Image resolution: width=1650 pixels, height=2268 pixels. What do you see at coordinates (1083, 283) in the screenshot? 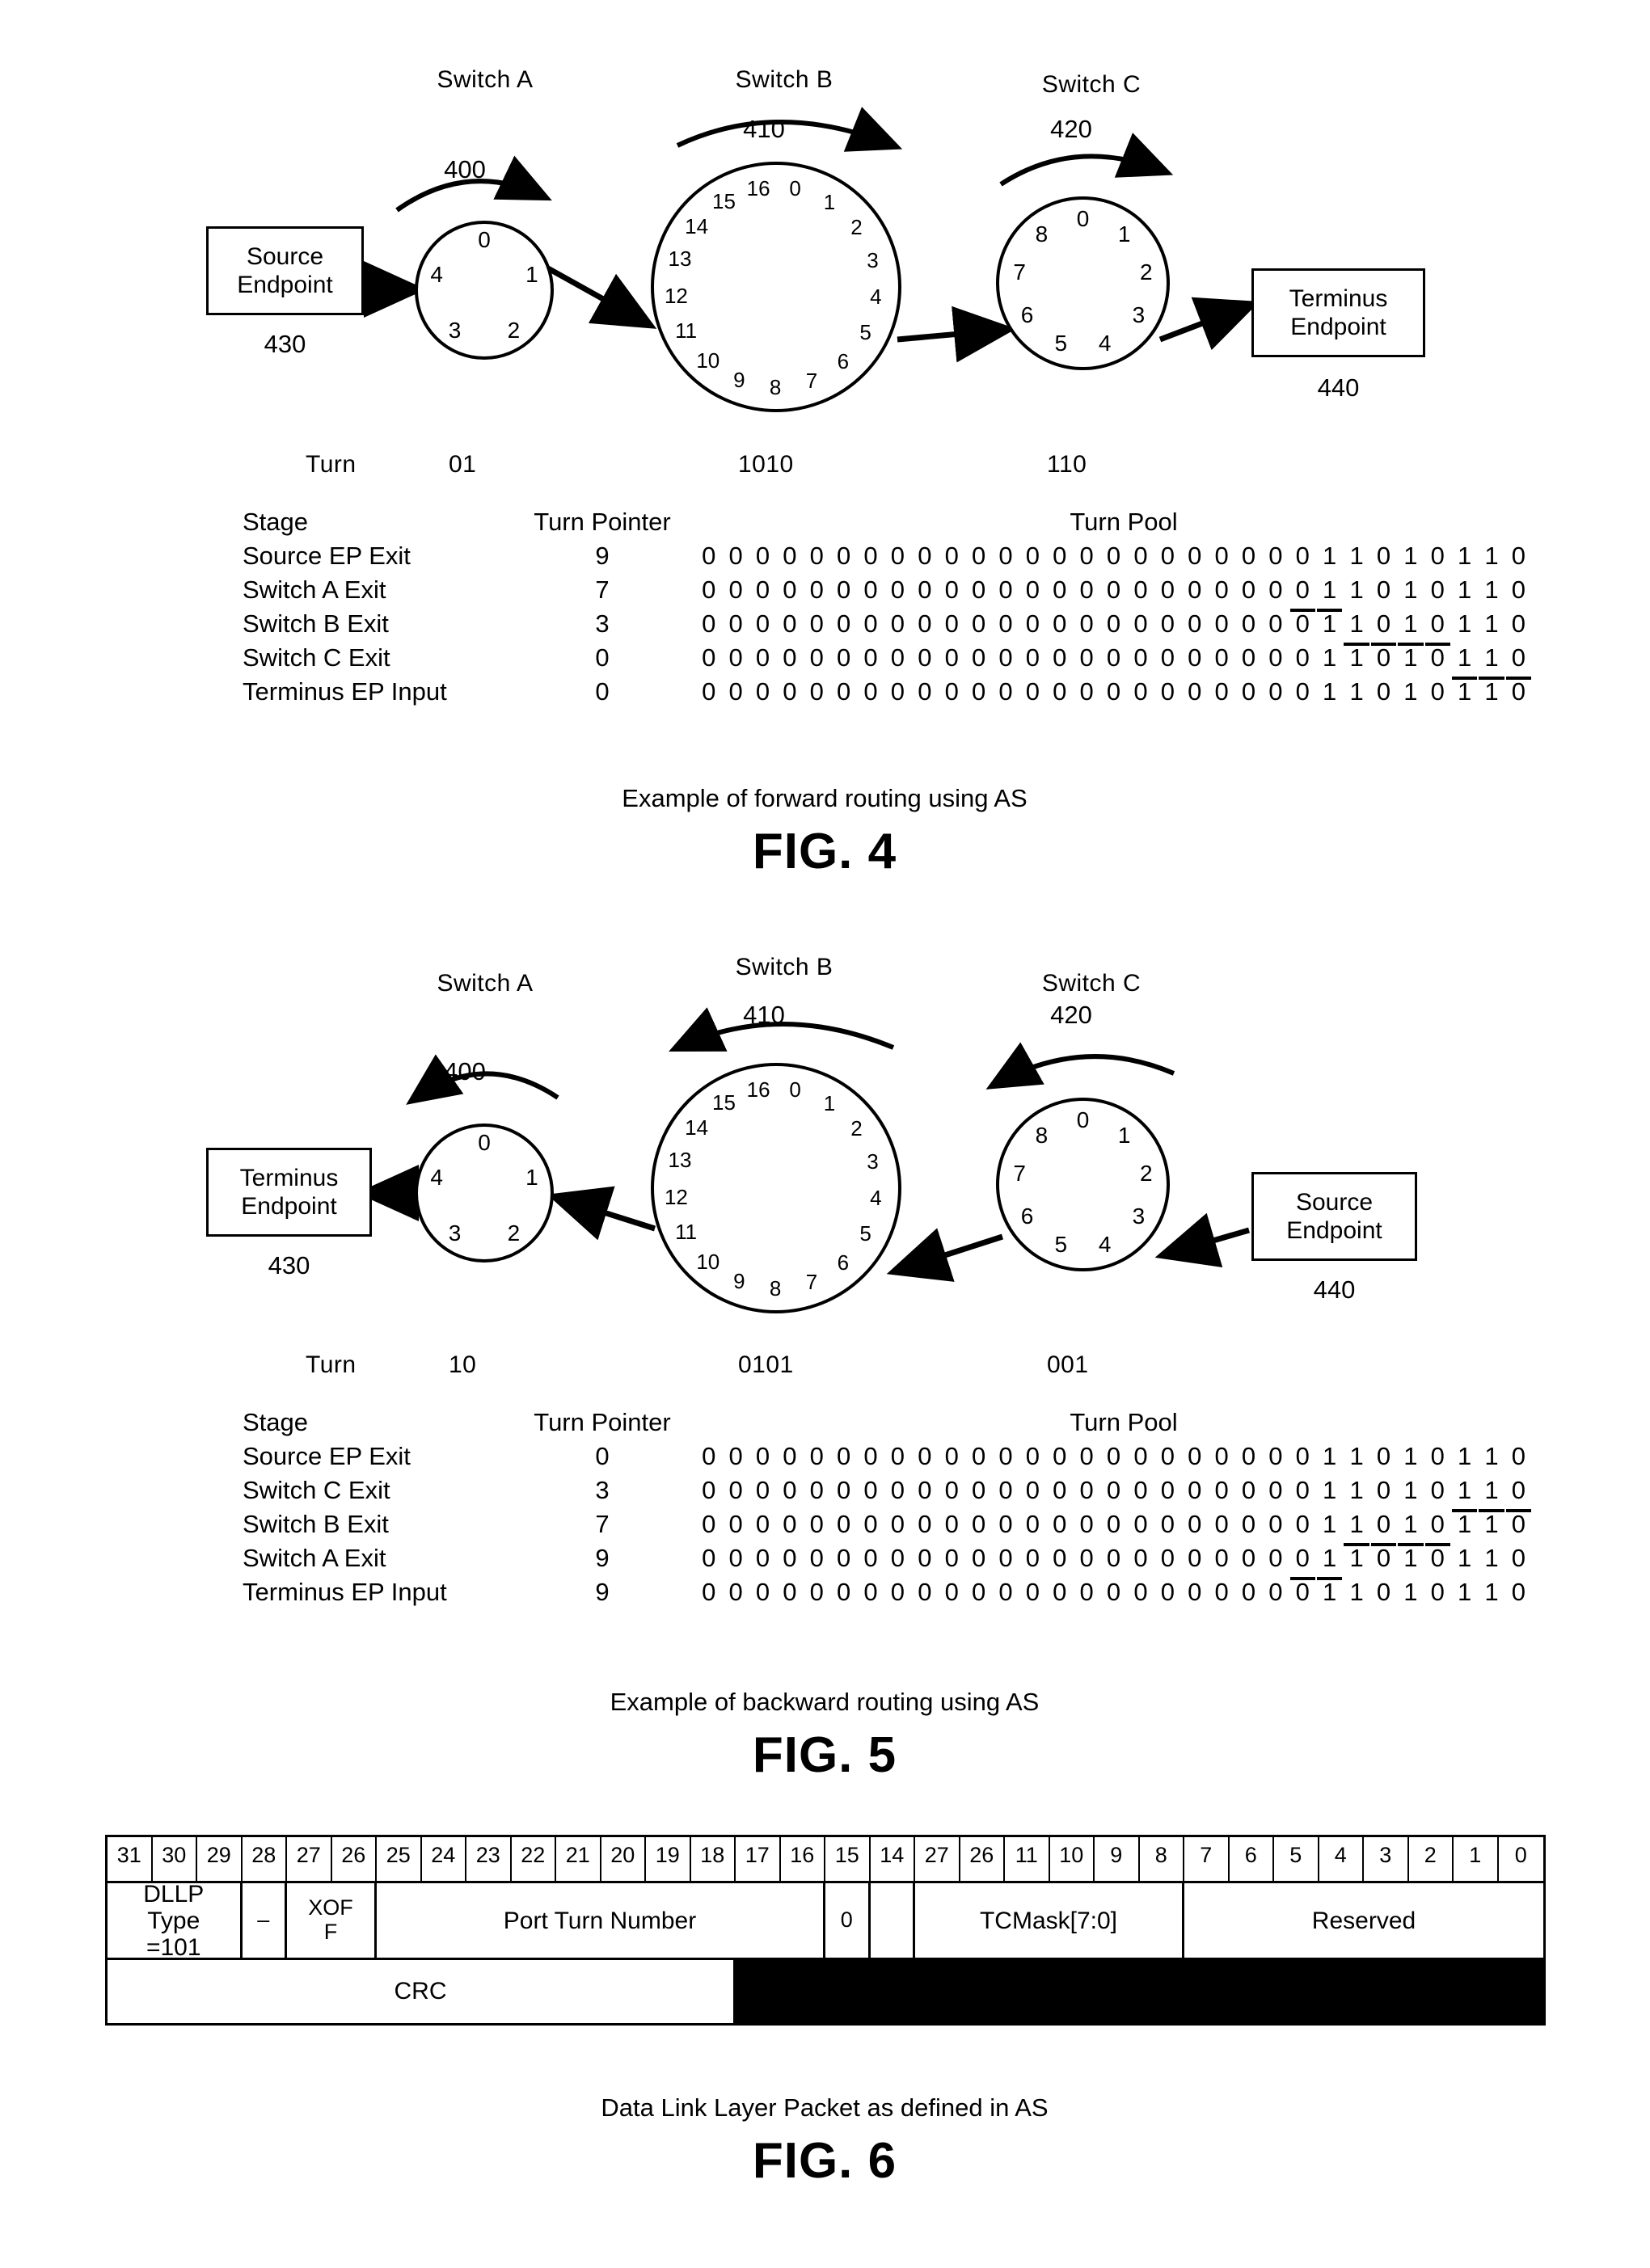
I see `fig4-switch-c-ports: 0 12 34 56 78` at bounding box center [1083, 283].